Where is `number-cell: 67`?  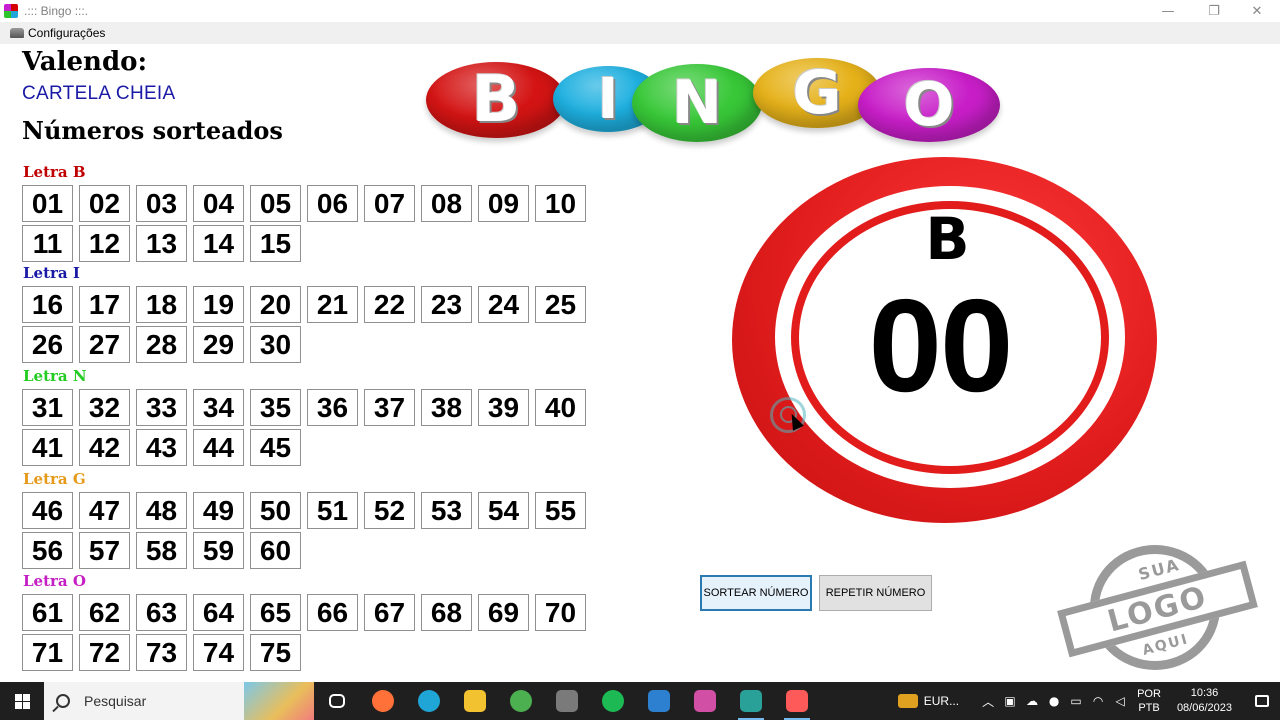
number-cell: 67 is located at coordinates (389, 612).